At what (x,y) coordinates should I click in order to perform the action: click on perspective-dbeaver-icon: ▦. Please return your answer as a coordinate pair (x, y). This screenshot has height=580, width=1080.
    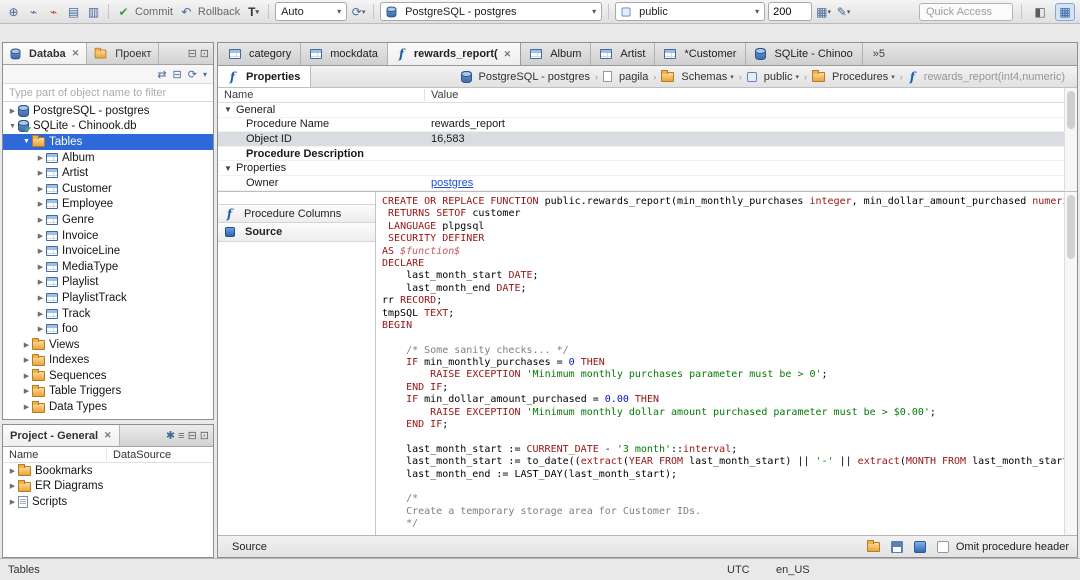
    Looking at the image, I should click on (1065, 11).